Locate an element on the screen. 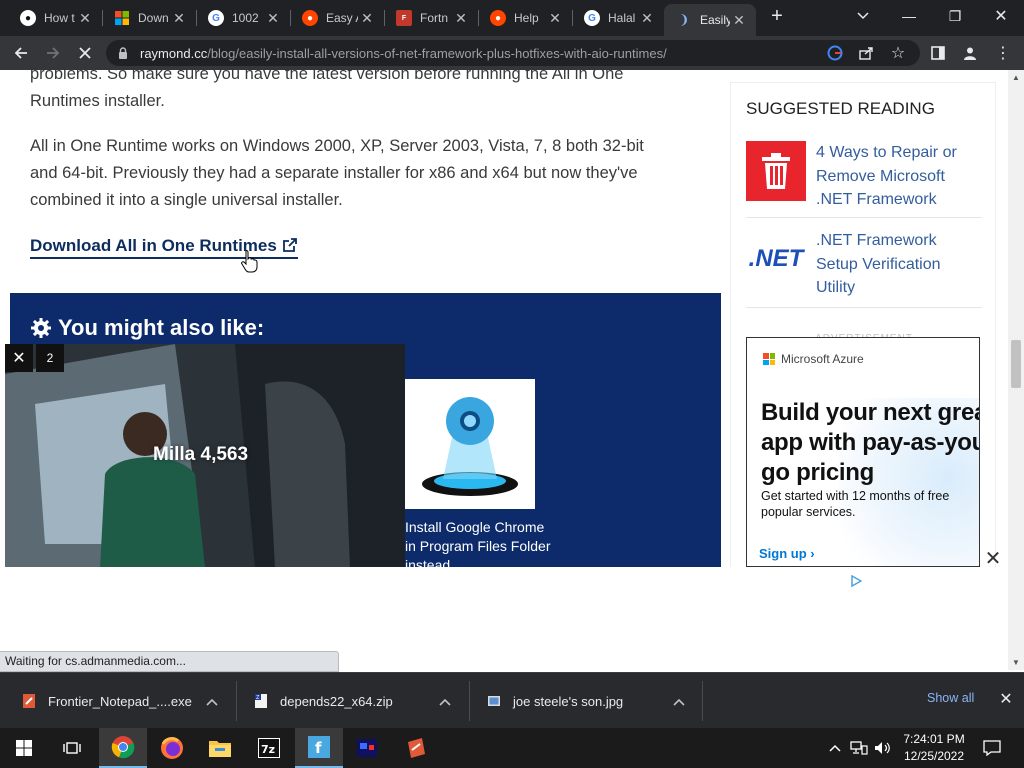 This screenshot has height=768, width=1024. download-item-1: Frontier_Notepad_....exe is located at coordinates (127, 701).